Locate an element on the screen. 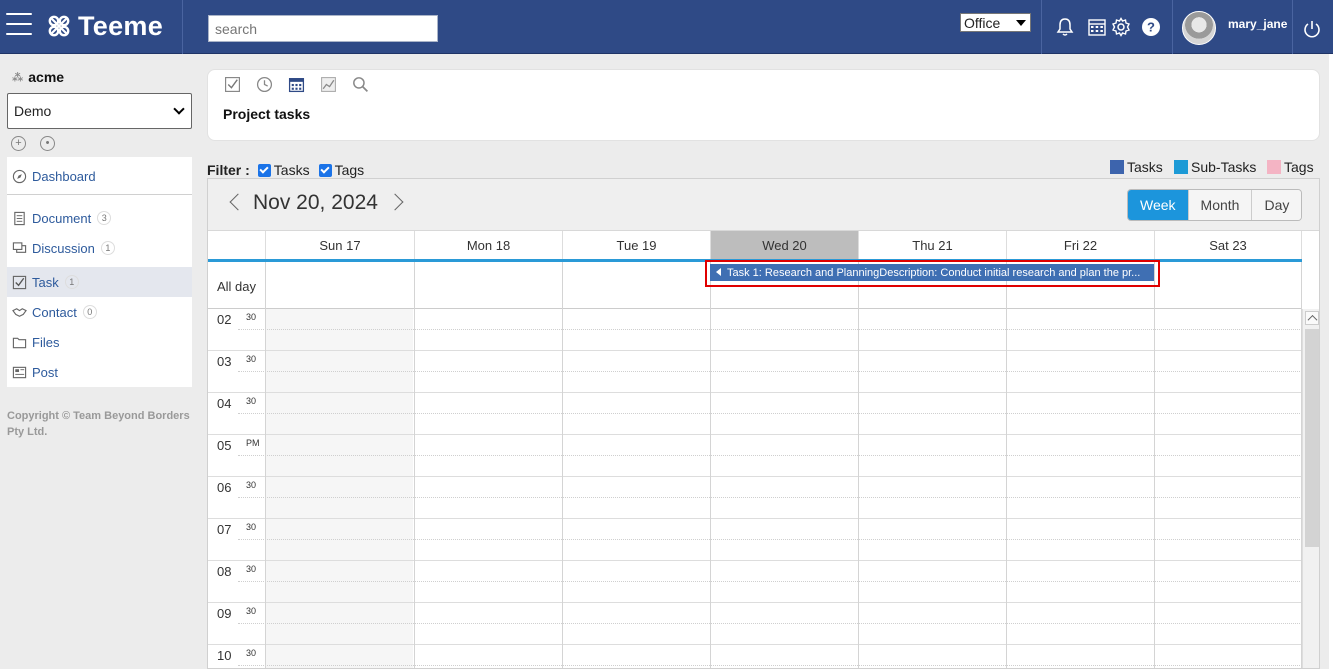 This screenshot has width=1333, height=669. tasks-checkbox is located at coordinates (264, 170).